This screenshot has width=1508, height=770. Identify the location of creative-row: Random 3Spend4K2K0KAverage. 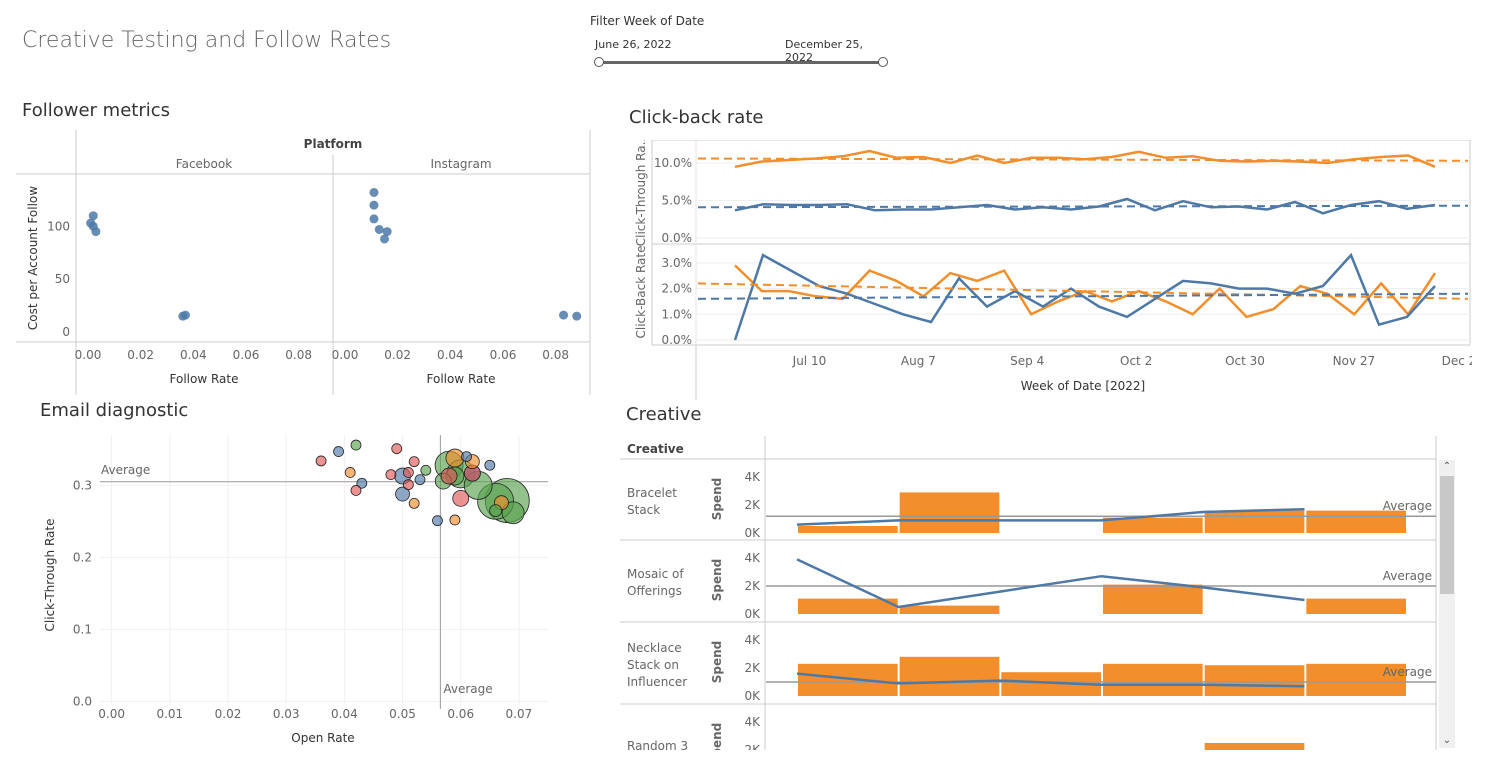
(1028, 726).